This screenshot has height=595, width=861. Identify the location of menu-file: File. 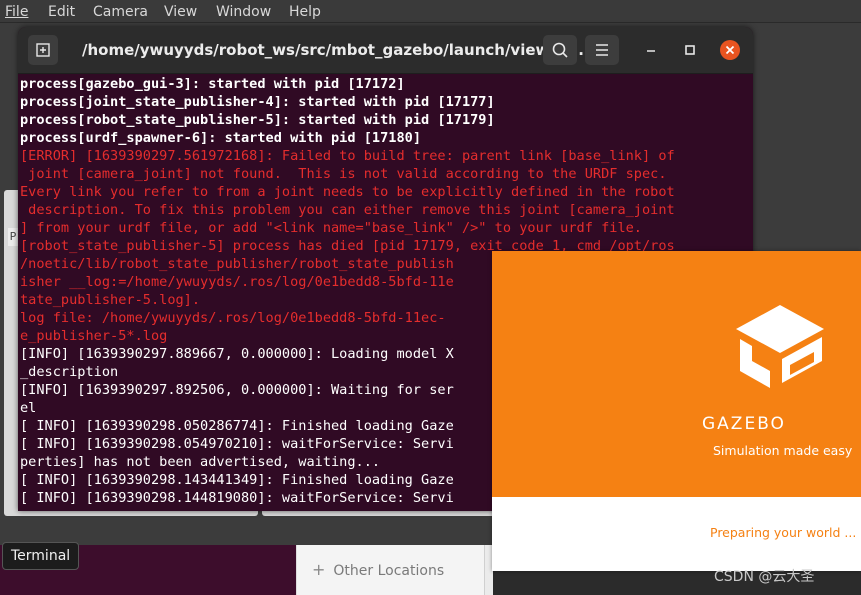
(16, 11).